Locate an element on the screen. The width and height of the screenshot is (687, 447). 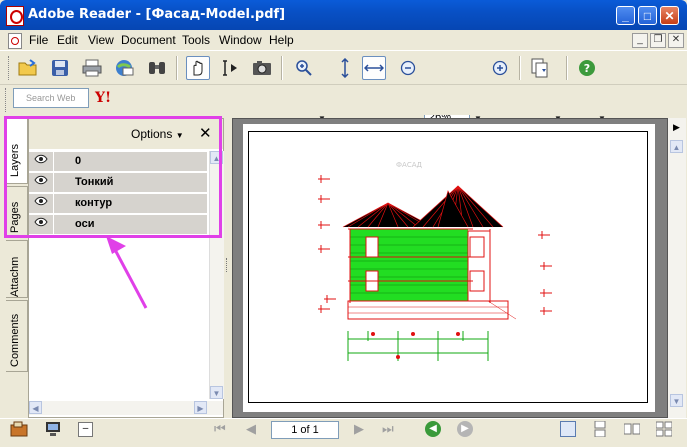
pages-menu-icon is located at coordinates (540, 68).